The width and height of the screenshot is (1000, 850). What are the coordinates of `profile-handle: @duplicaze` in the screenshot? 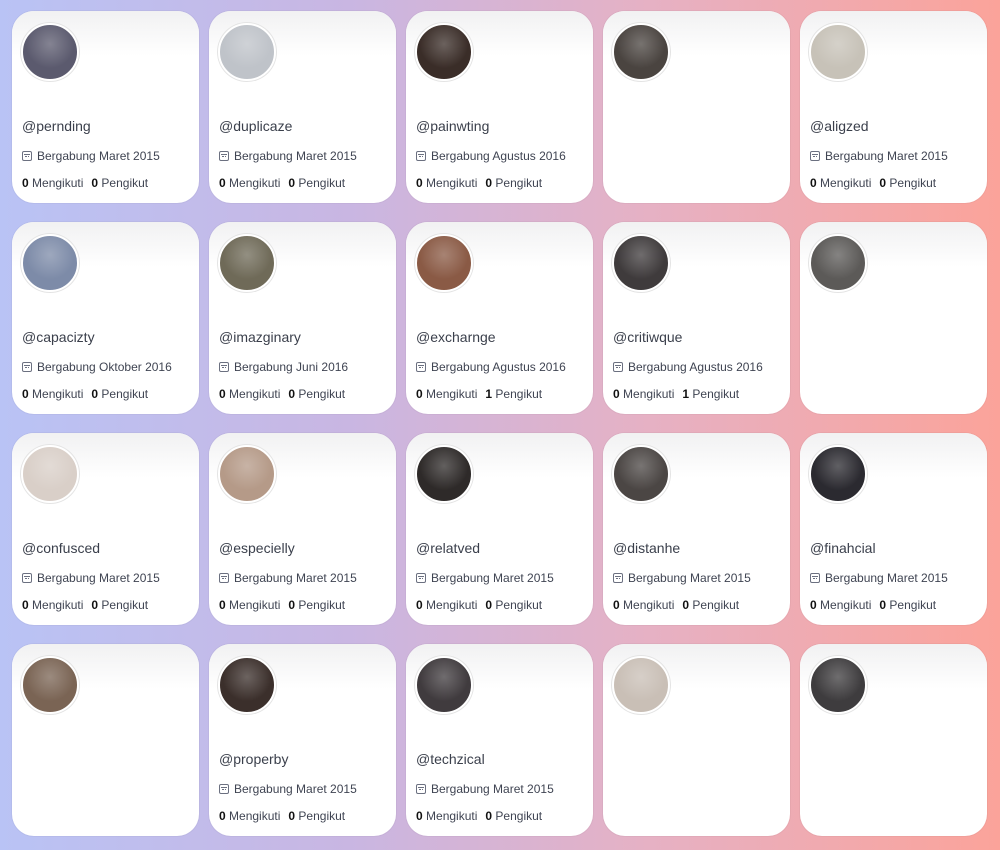 It's located at (255, 126).